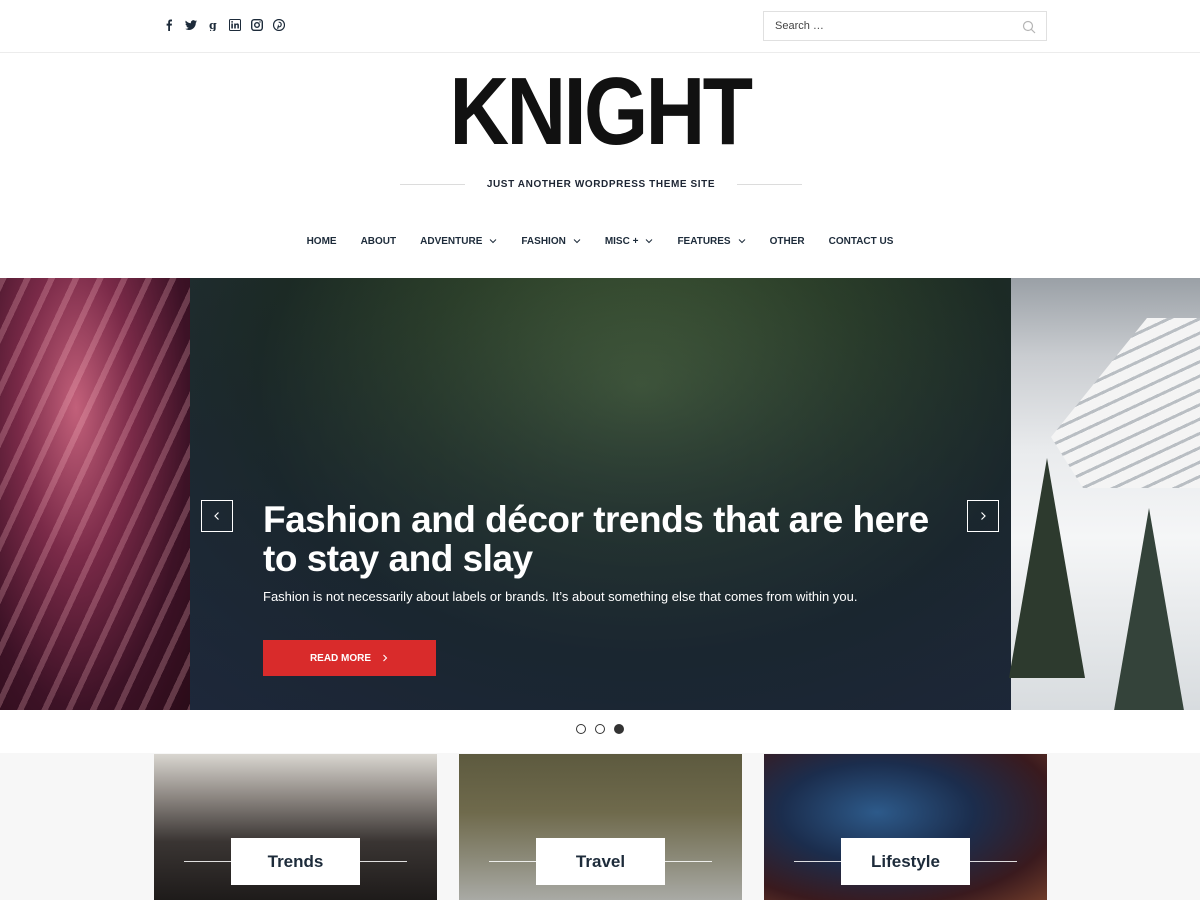  I want to click on category-card-lifestyle: Lifestyle, so click(905, 827).